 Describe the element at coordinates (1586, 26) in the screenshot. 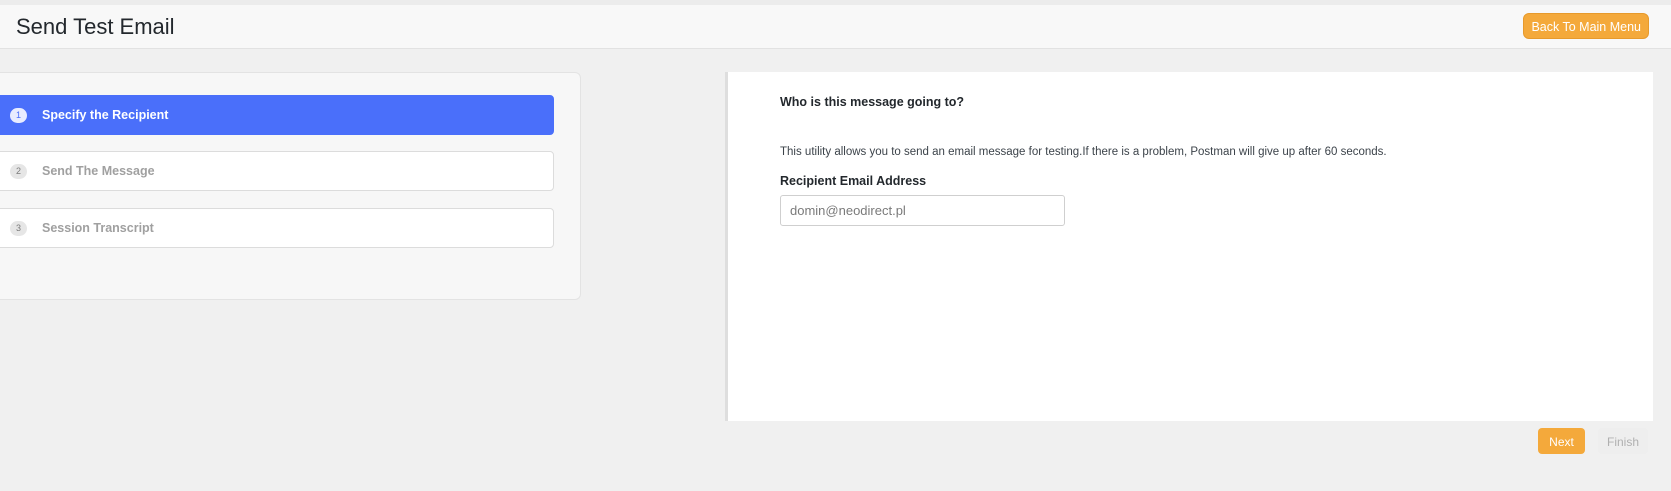

I see `back-to-main-menu-button: Back To Main Menu` at that location.